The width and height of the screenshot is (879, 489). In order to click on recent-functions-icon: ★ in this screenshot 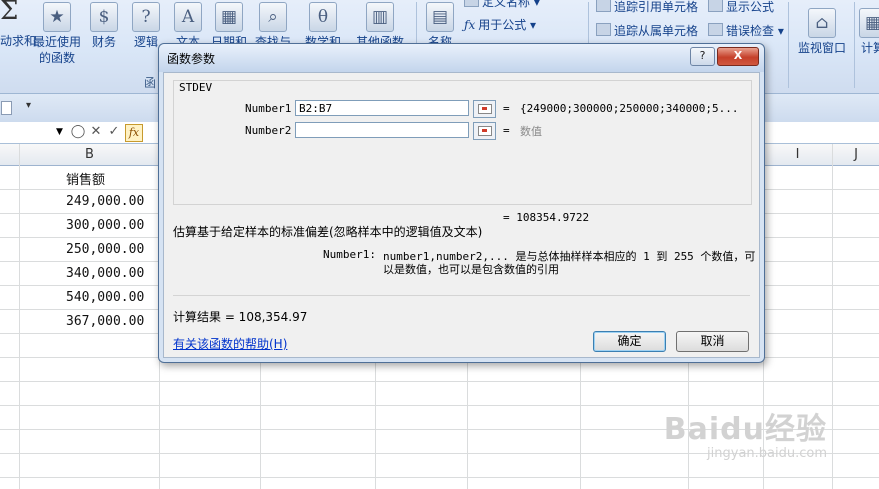, I will do `click(57, 17)`.